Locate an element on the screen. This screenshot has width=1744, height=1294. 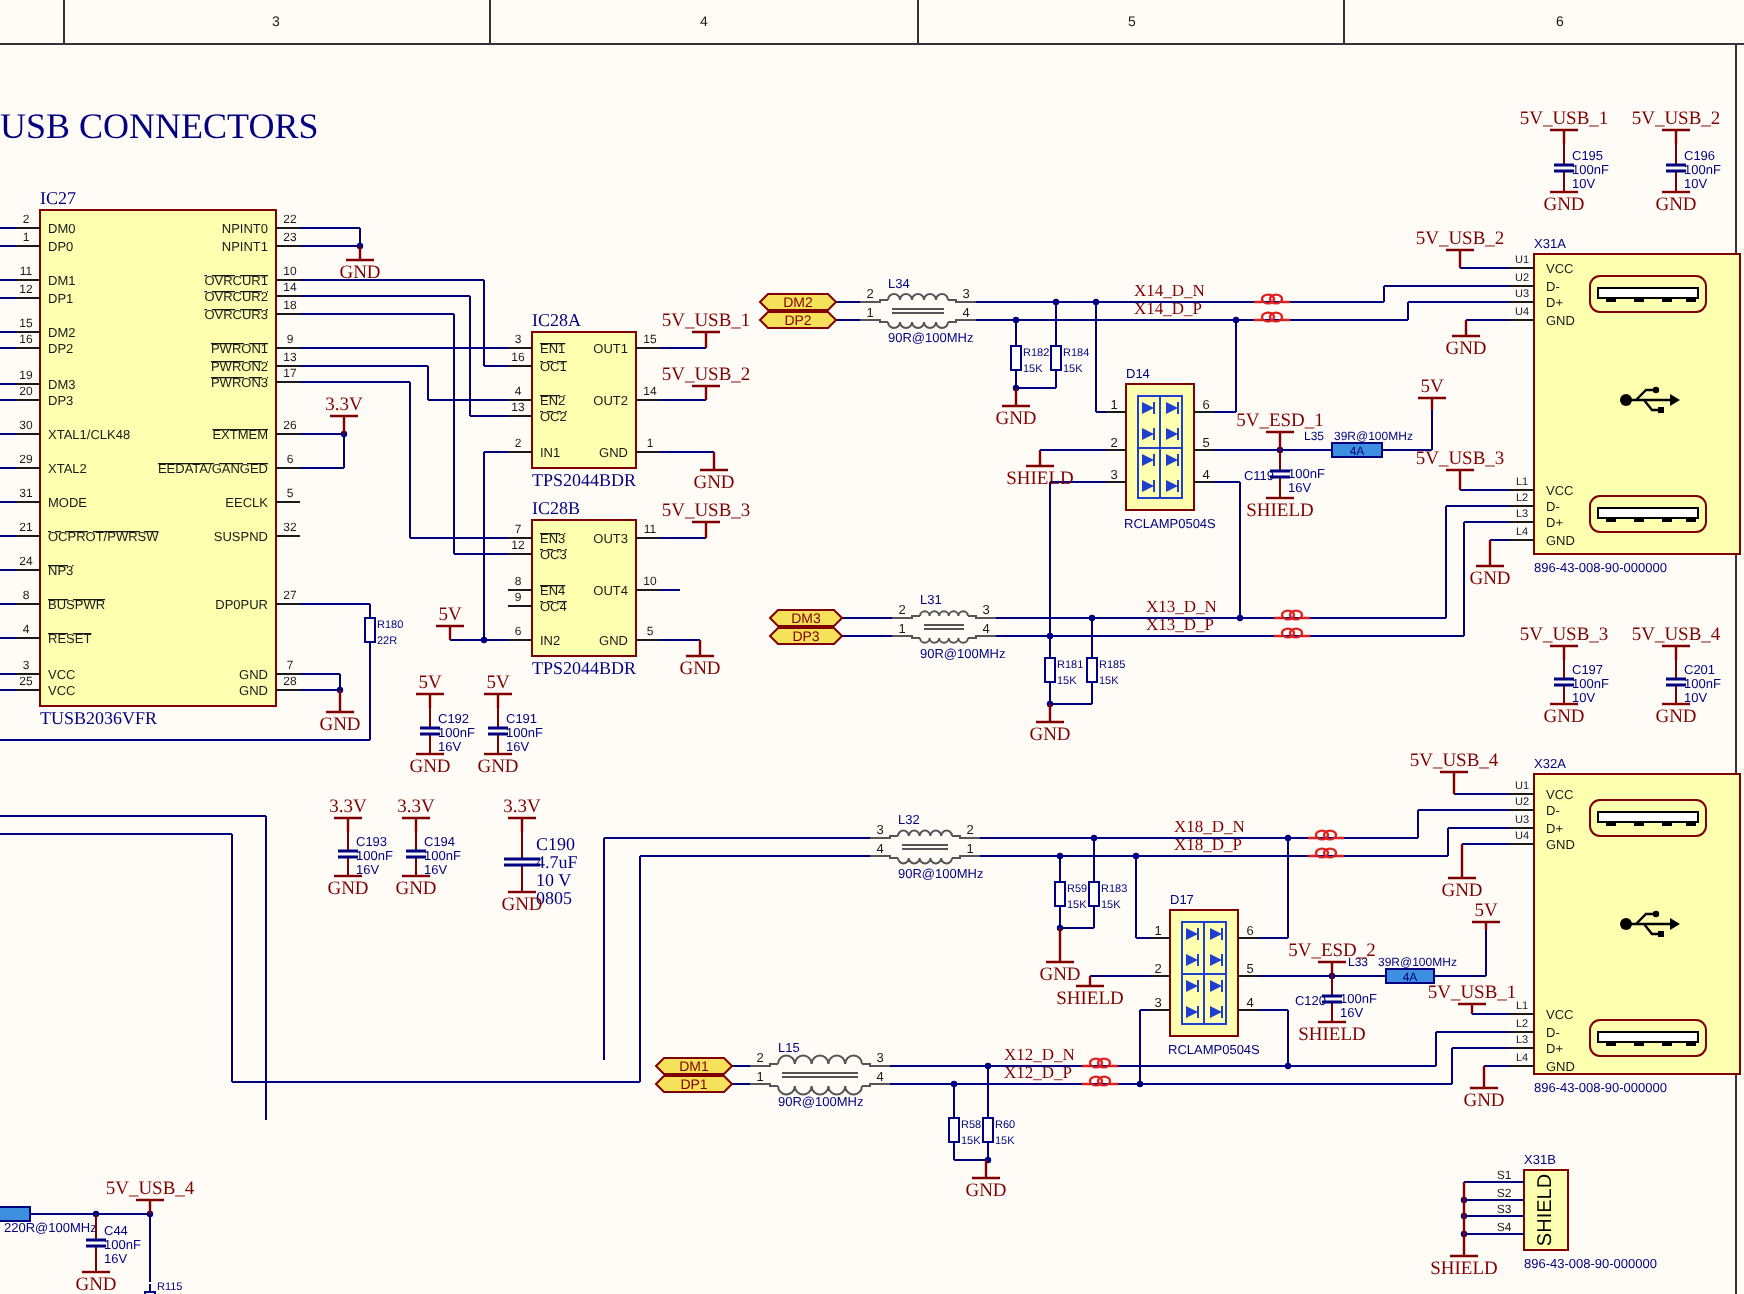
net-label: X13_D_N is located at coordinates (1181, 606).